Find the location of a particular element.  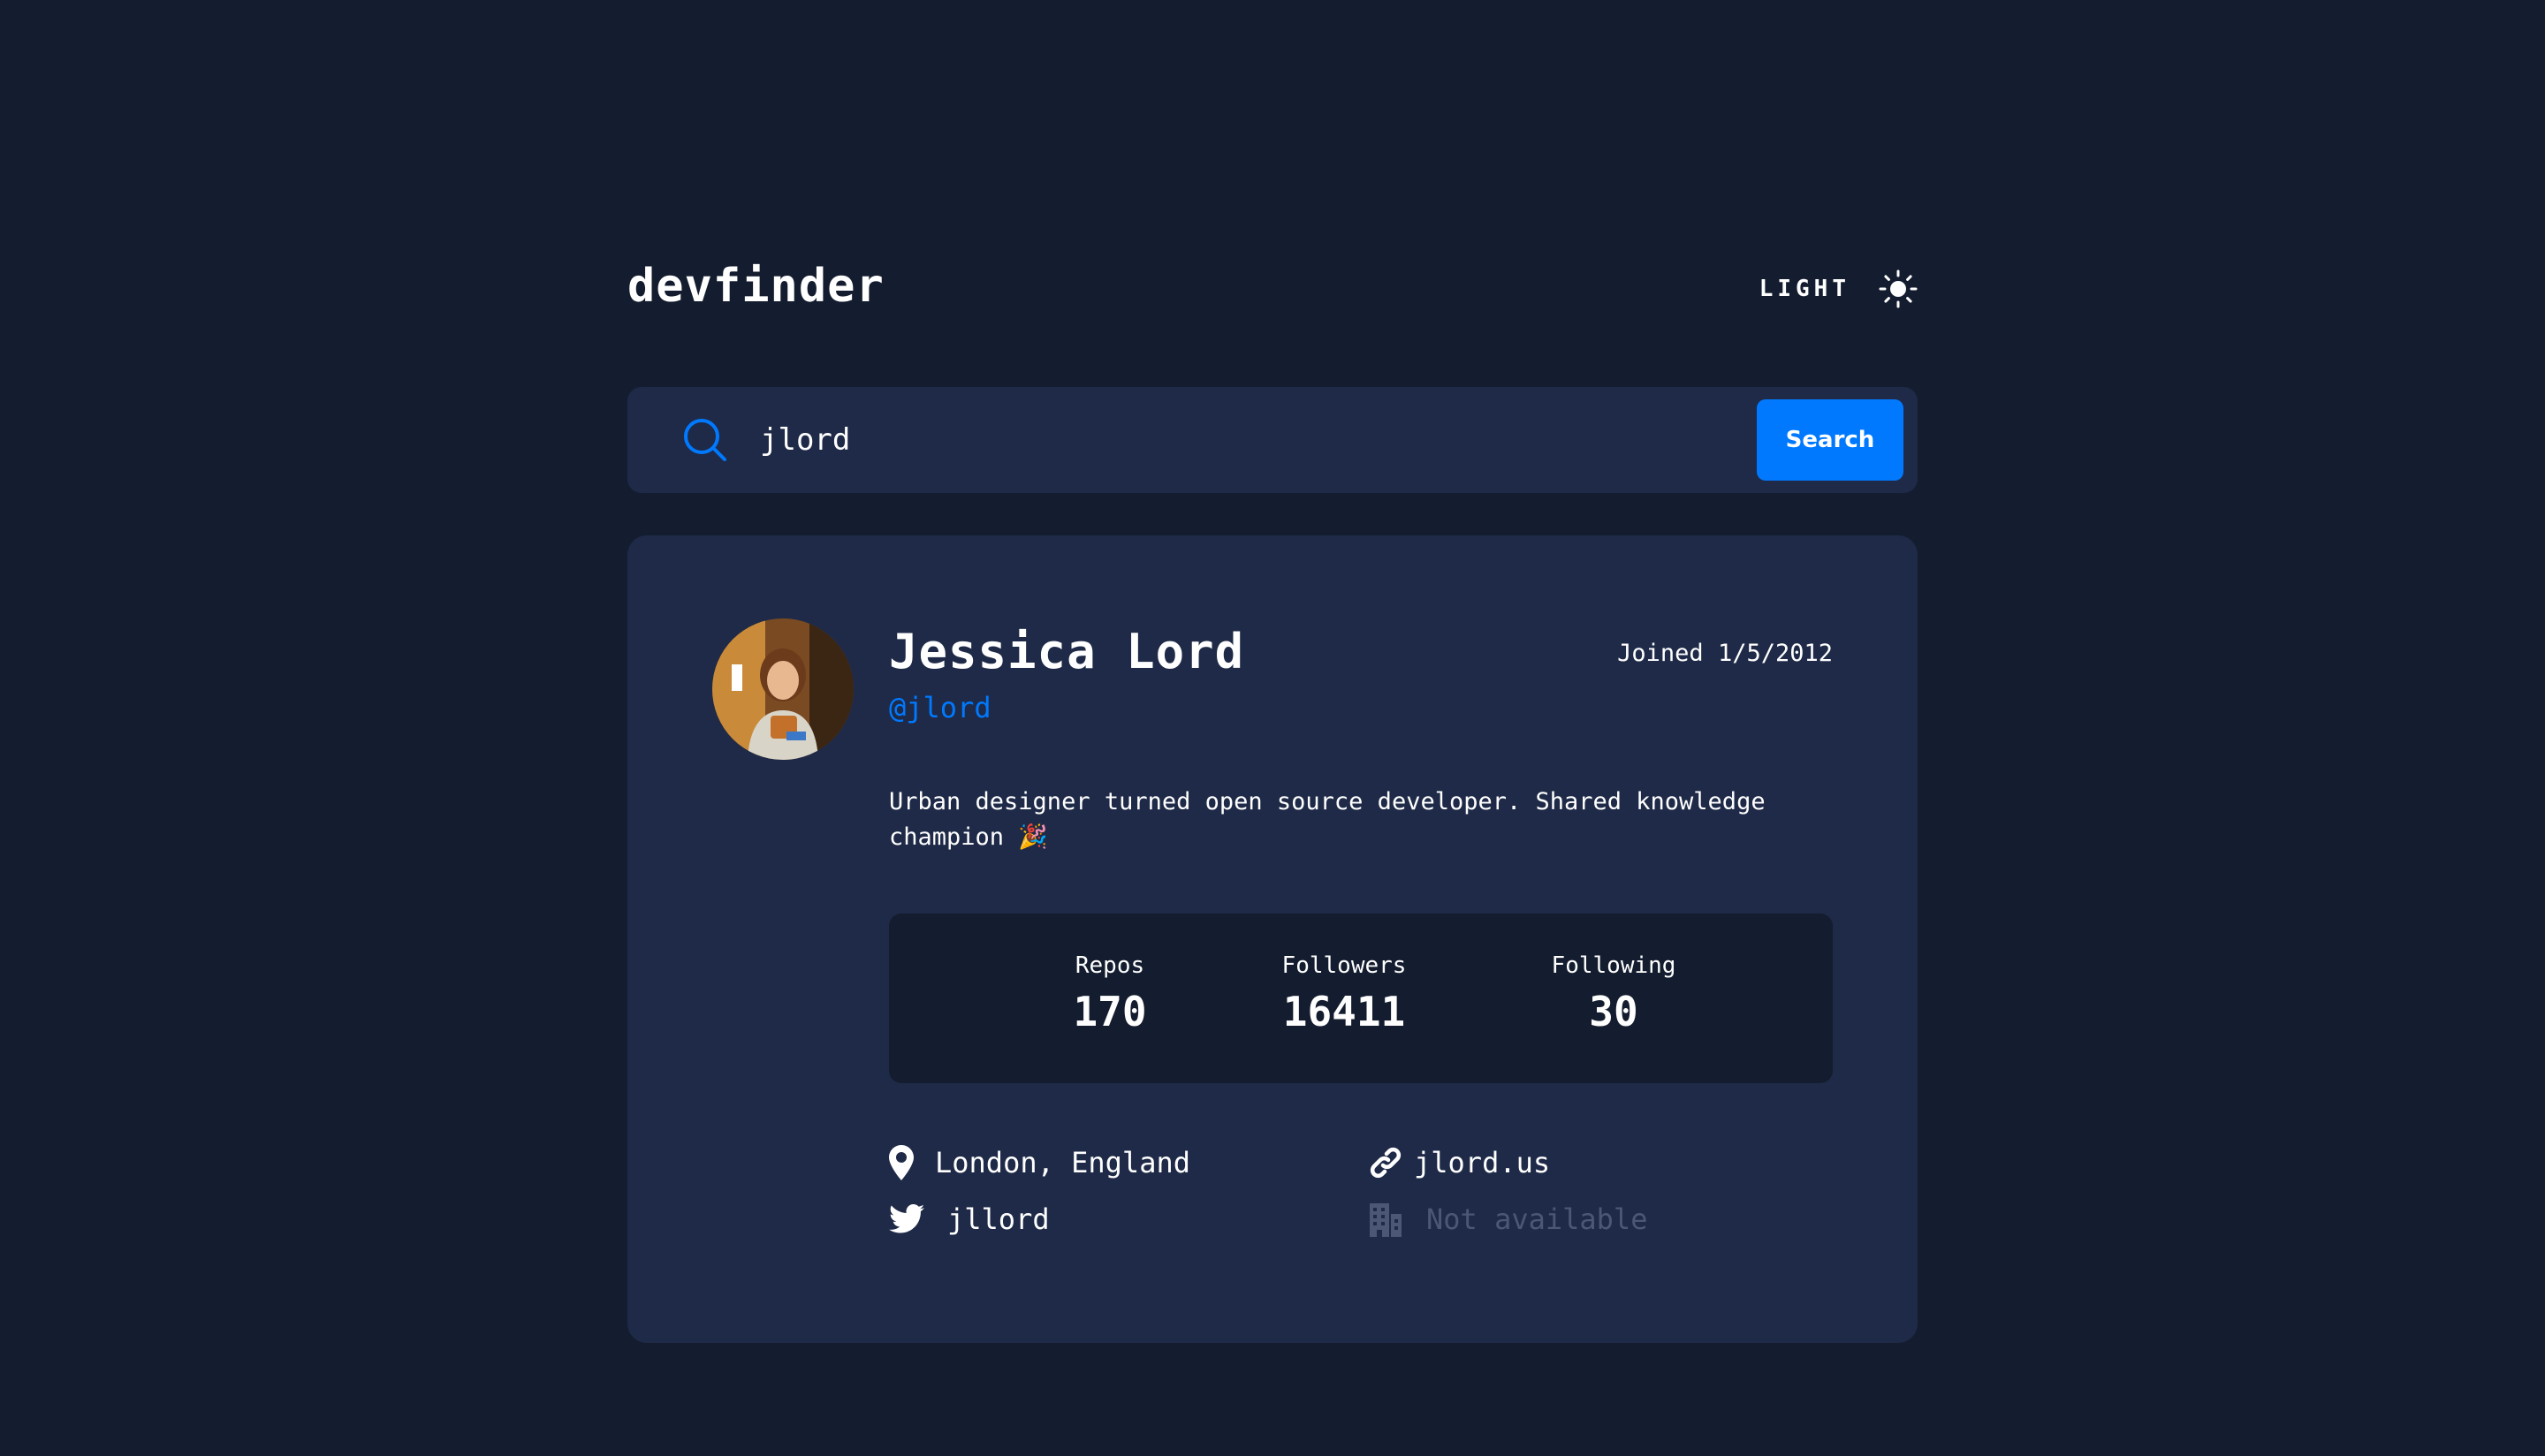

stat-followers: Followers 16411 is located at coordinates (1344, 994).